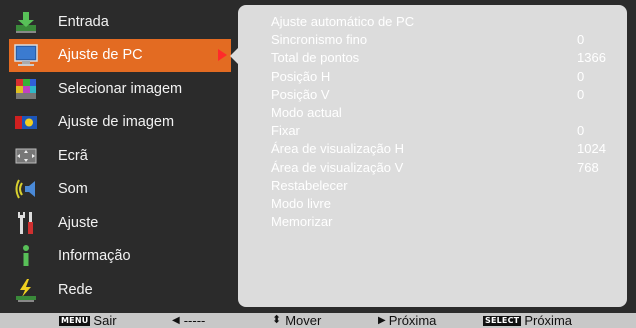 This screenshot has width=636, height=328. Describe the element at coordinates (451, 77) in the screenshot. I see `submenu-item-posicao-h: Posição H 0` at that location.